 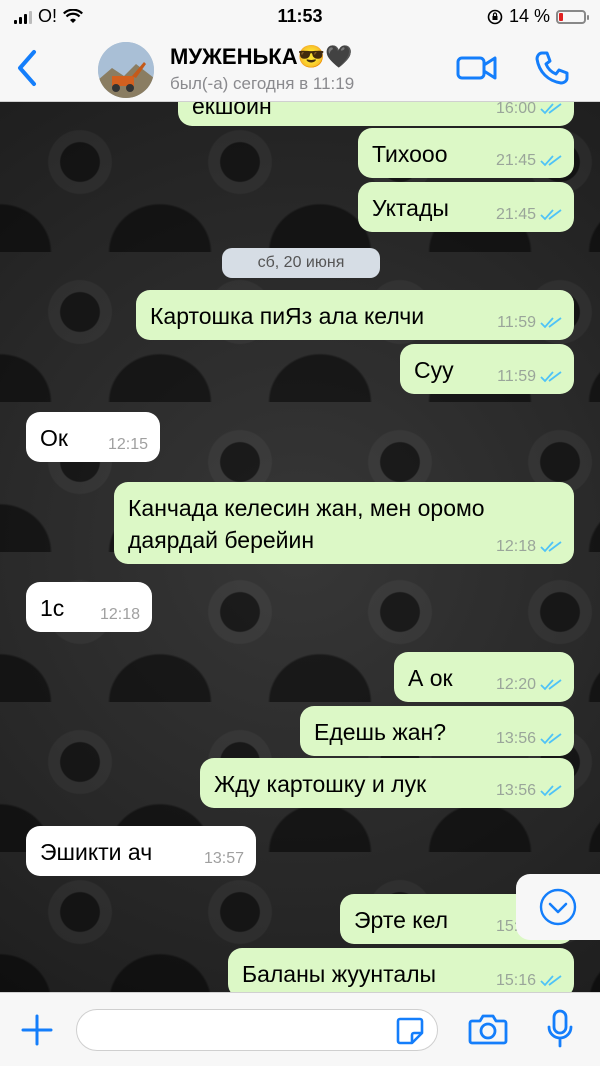 I want to click on message-time: 13:57, so click(x=223, y=858).